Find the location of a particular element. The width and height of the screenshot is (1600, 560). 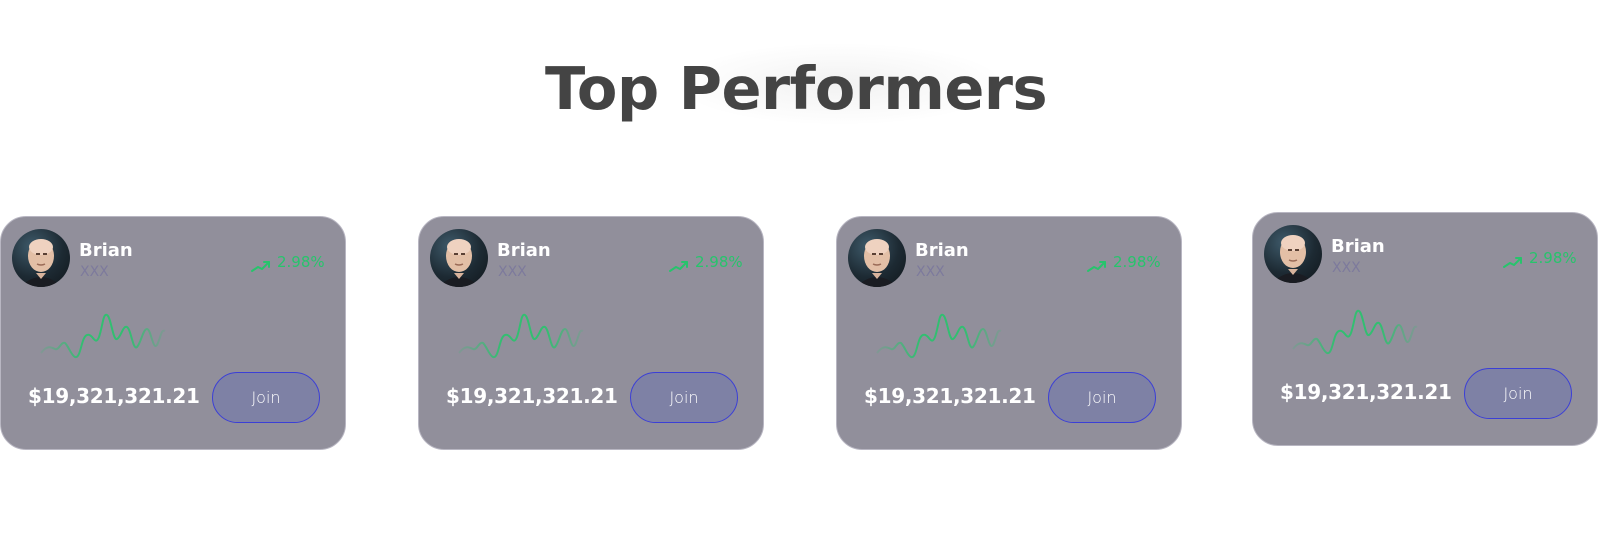

title-section: Top Performers is located at coordinates (784, 85).